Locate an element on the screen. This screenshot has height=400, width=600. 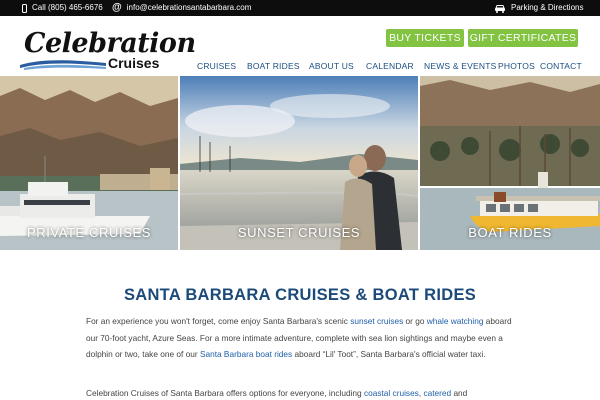
hero-label-sunset-cruises: SUNSET CRUISES is located at coordinates (299, 232).